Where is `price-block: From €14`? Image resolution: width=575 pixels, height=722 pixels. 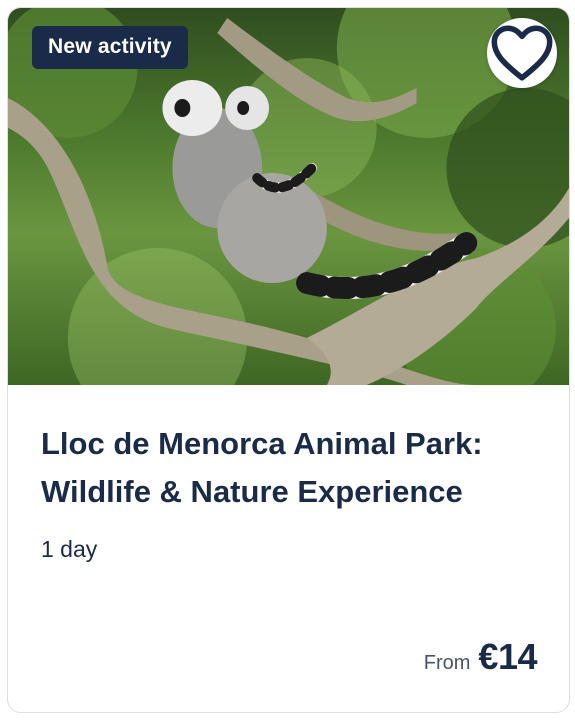
price-block: From €14 is located at coordinates (480, 657).